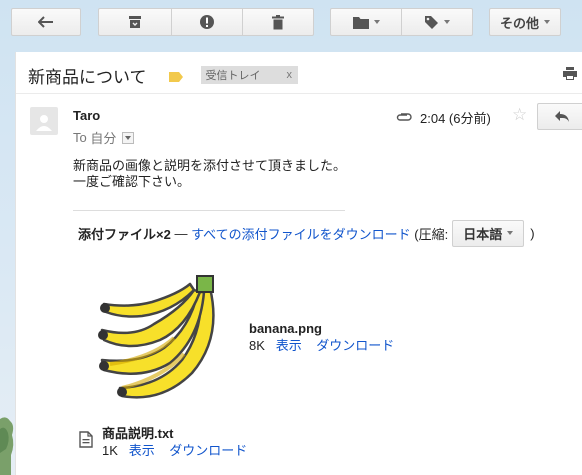 The height and width of the screenshot is (475, 582). What do you see at coordinates (174, 433) in the screenshot?
I see `file-name: 商品説明.txt` at bounding box center [174, 433].